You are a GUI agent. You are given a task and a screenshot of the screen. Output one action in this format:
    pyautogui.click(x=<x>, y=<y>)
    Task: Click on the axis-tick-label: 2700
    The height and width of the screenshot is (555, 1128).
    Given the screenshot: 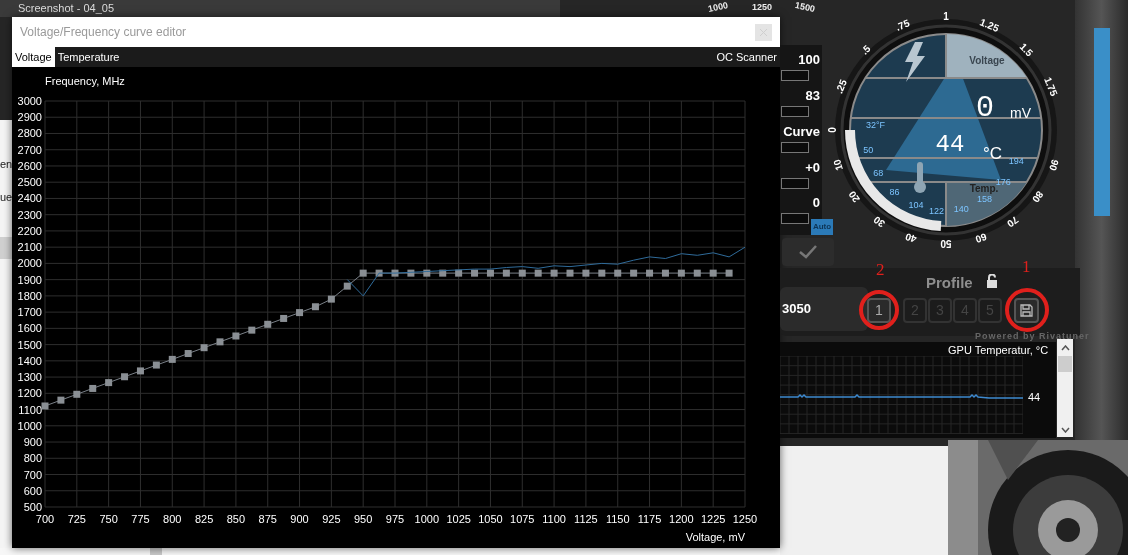 What is the action you would take?
    pyautogui.click(x=29, y=149)
    